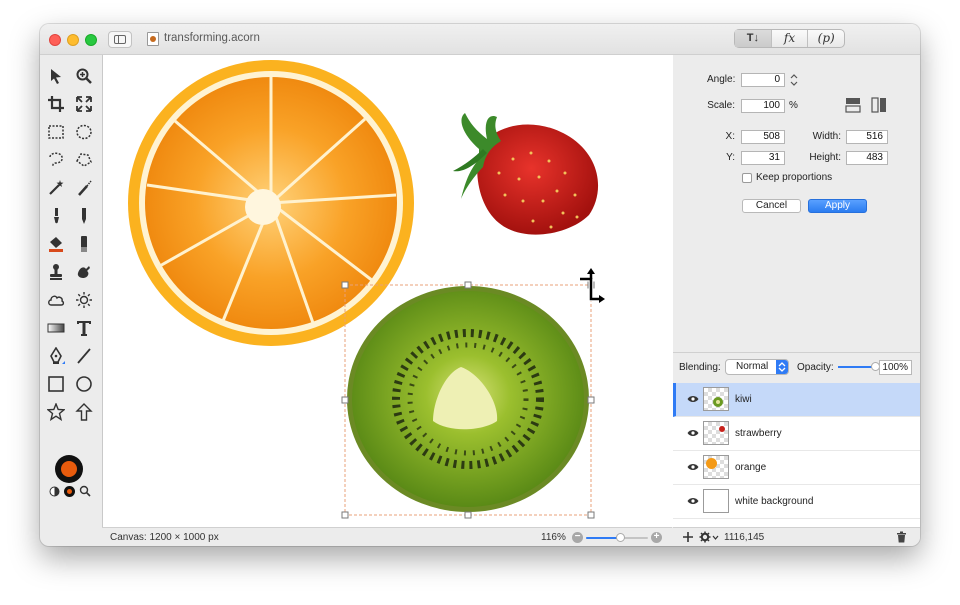  I want to click on layer-thumbnail-white-background, so click(716, 501).